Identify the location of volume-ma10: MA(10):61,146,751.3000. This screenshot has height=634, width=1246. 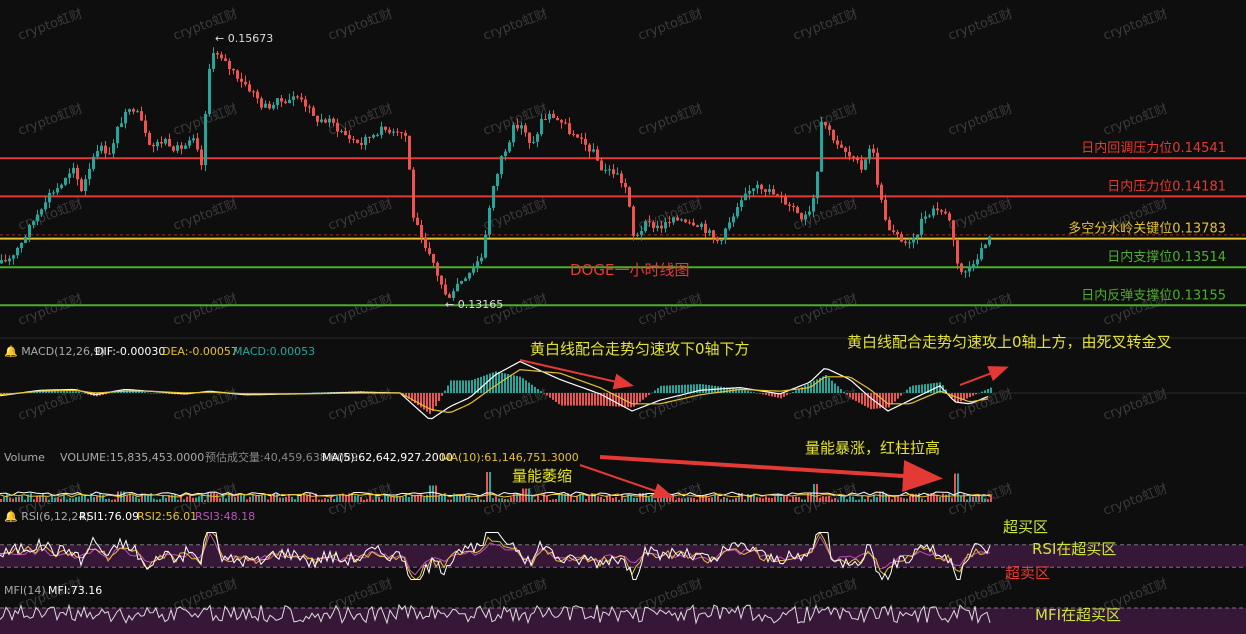
(510, 457).